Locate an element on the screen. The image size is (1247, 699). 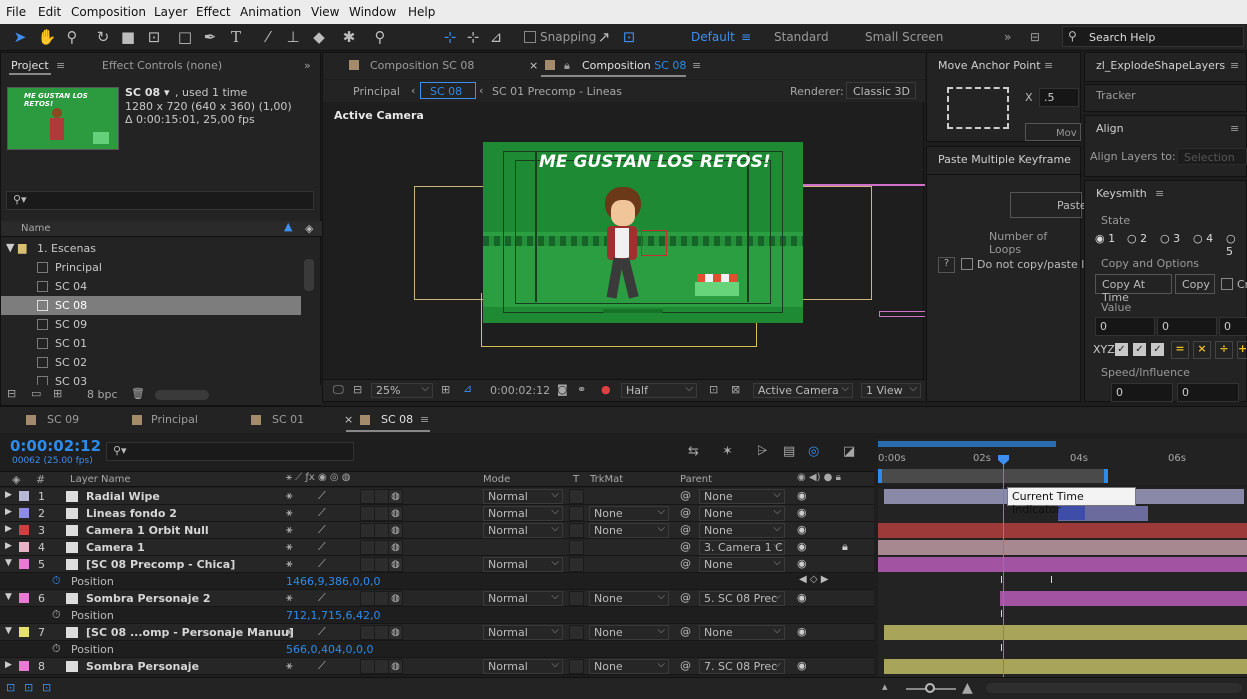
menu-effect: Effect is located at coordinates (213, 12).